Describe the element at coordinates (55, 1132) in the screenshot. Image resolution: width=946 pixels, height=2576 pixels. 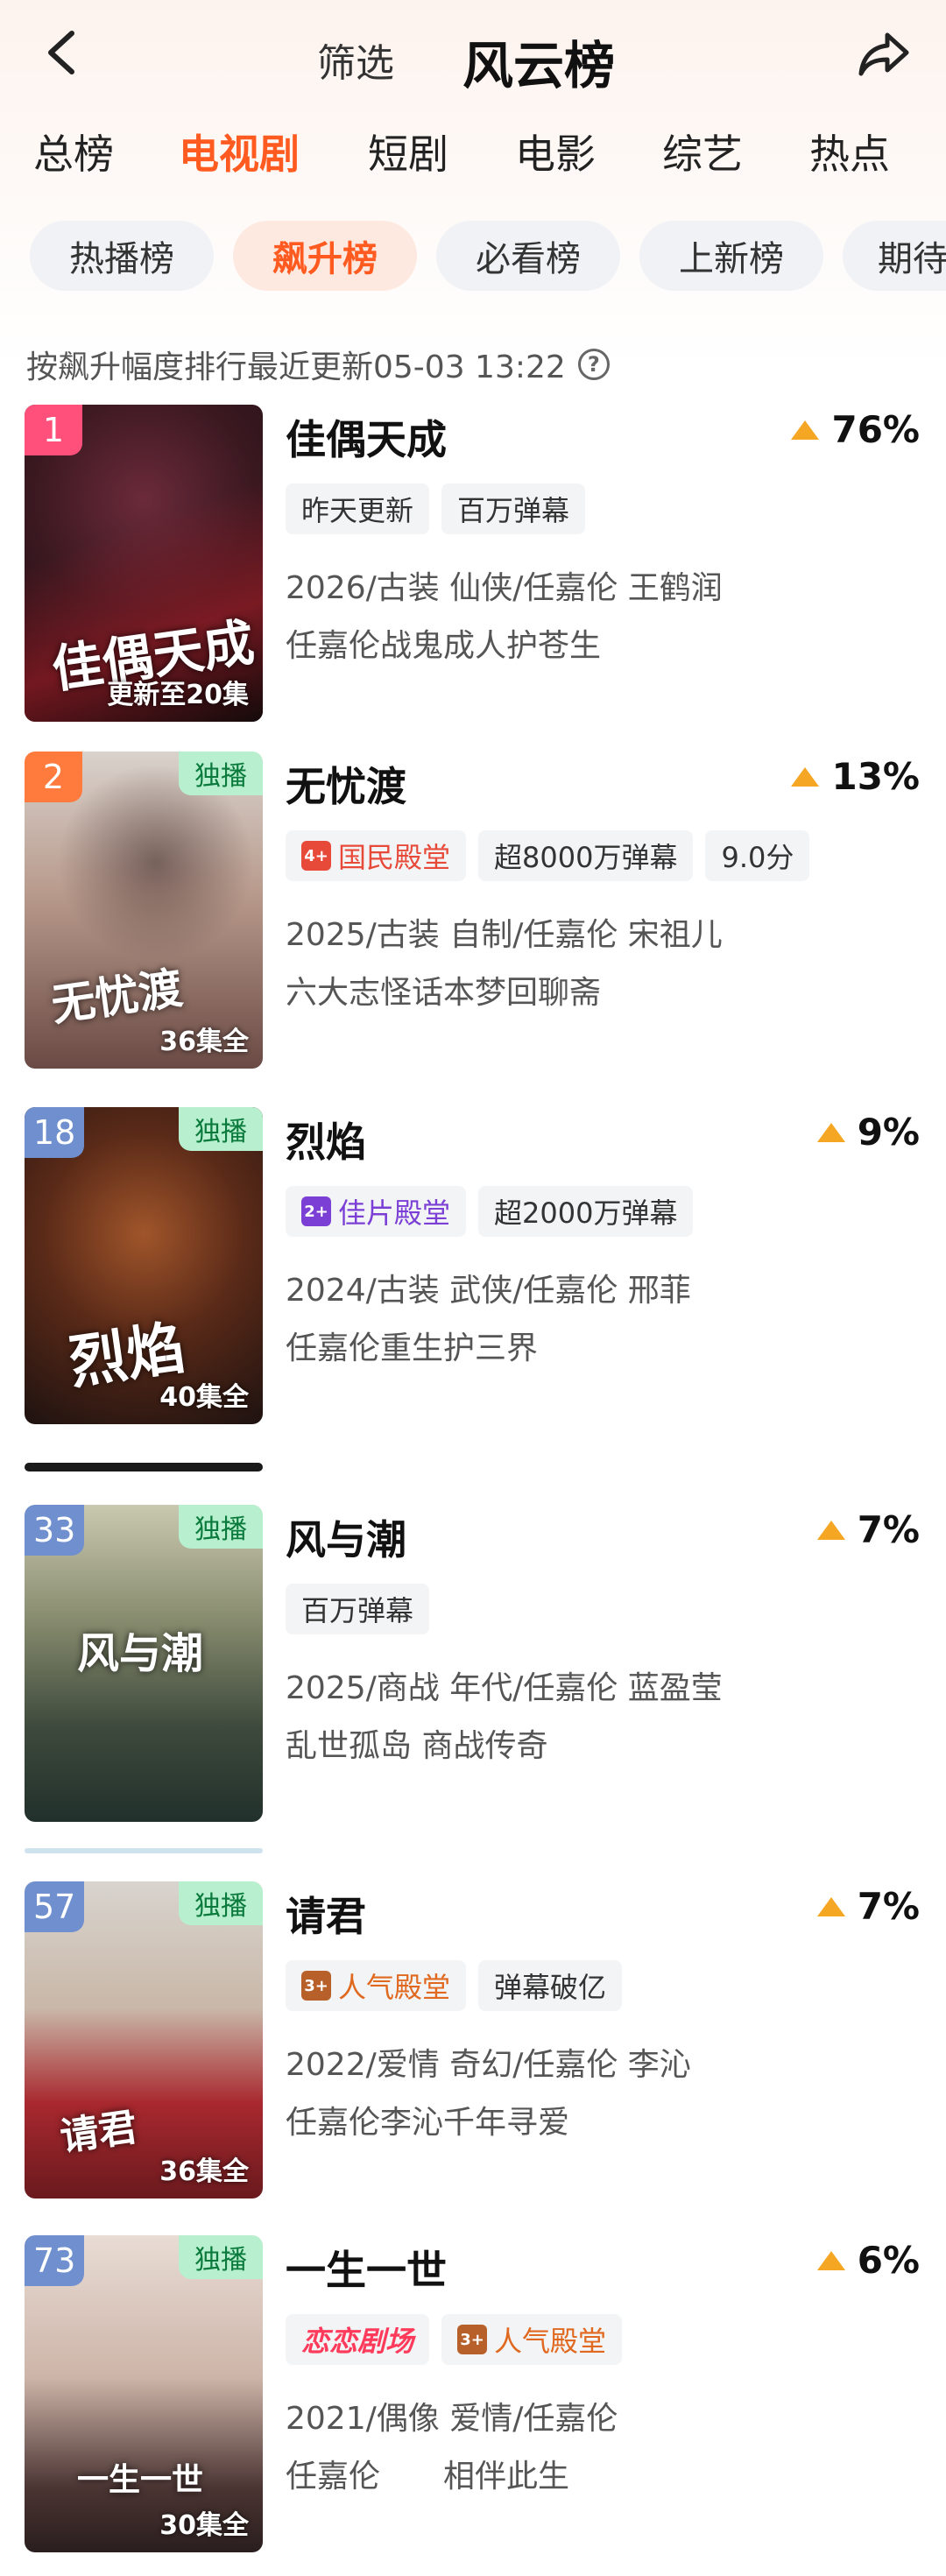
I see `rank-badge: 18` at that location.